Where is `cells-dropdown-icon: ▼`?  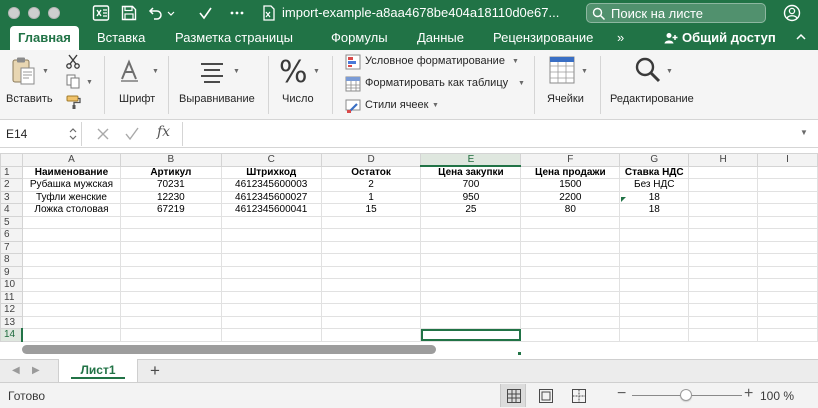
cells-dropdown-icon: ▼ is located at coordinates (584, 71).